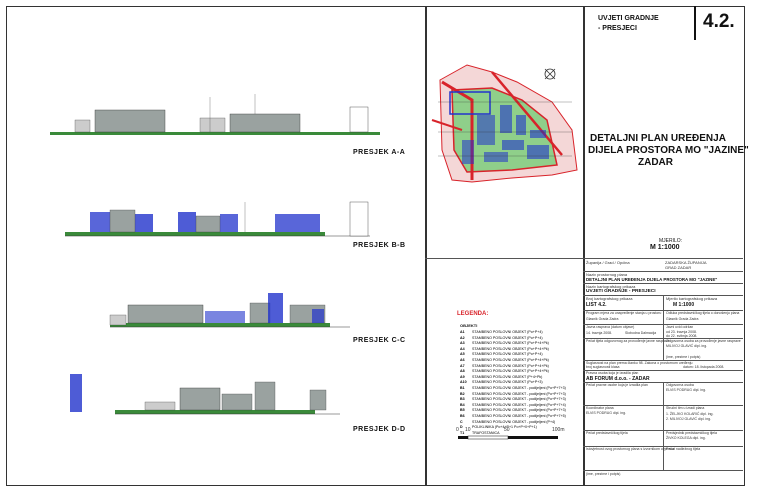  I want to click on tb-r5-right-b: Glasnik Grada Zadra, so click(682, 319).